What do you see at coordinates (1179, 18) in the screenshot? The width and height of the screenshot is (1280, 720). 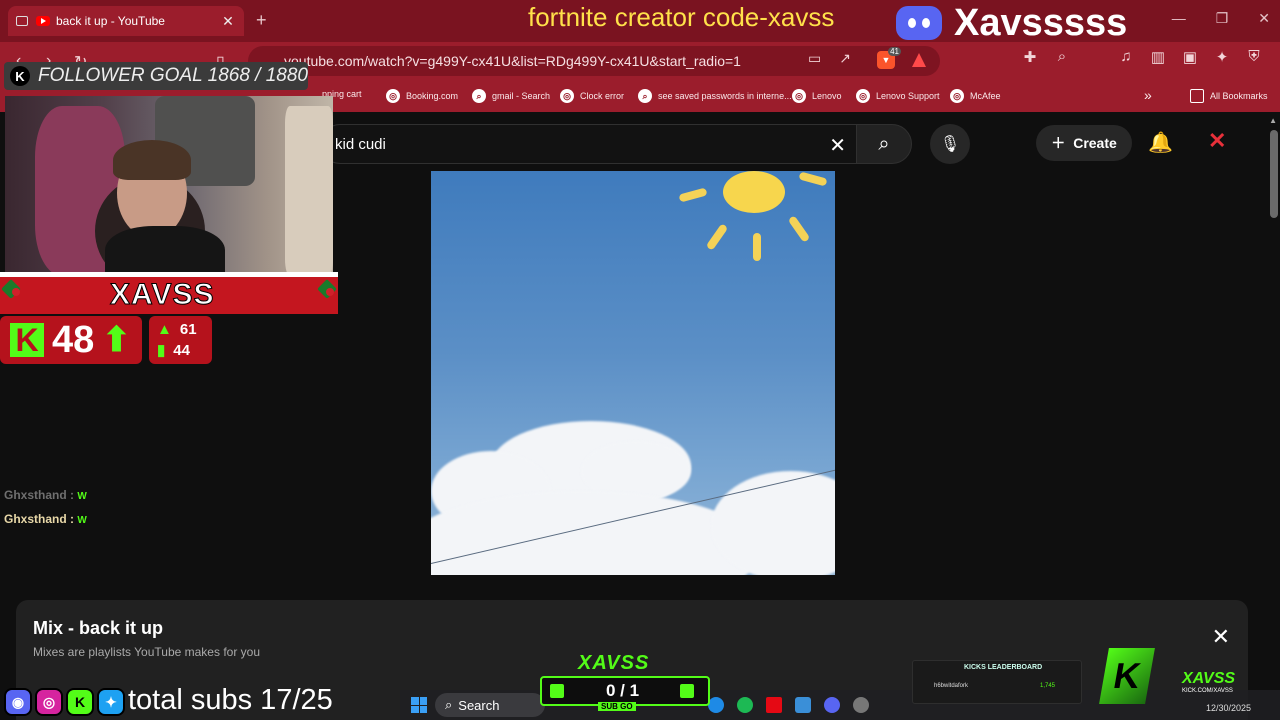 I see `minimize-icon: —` at bounding box center [1179, 18].